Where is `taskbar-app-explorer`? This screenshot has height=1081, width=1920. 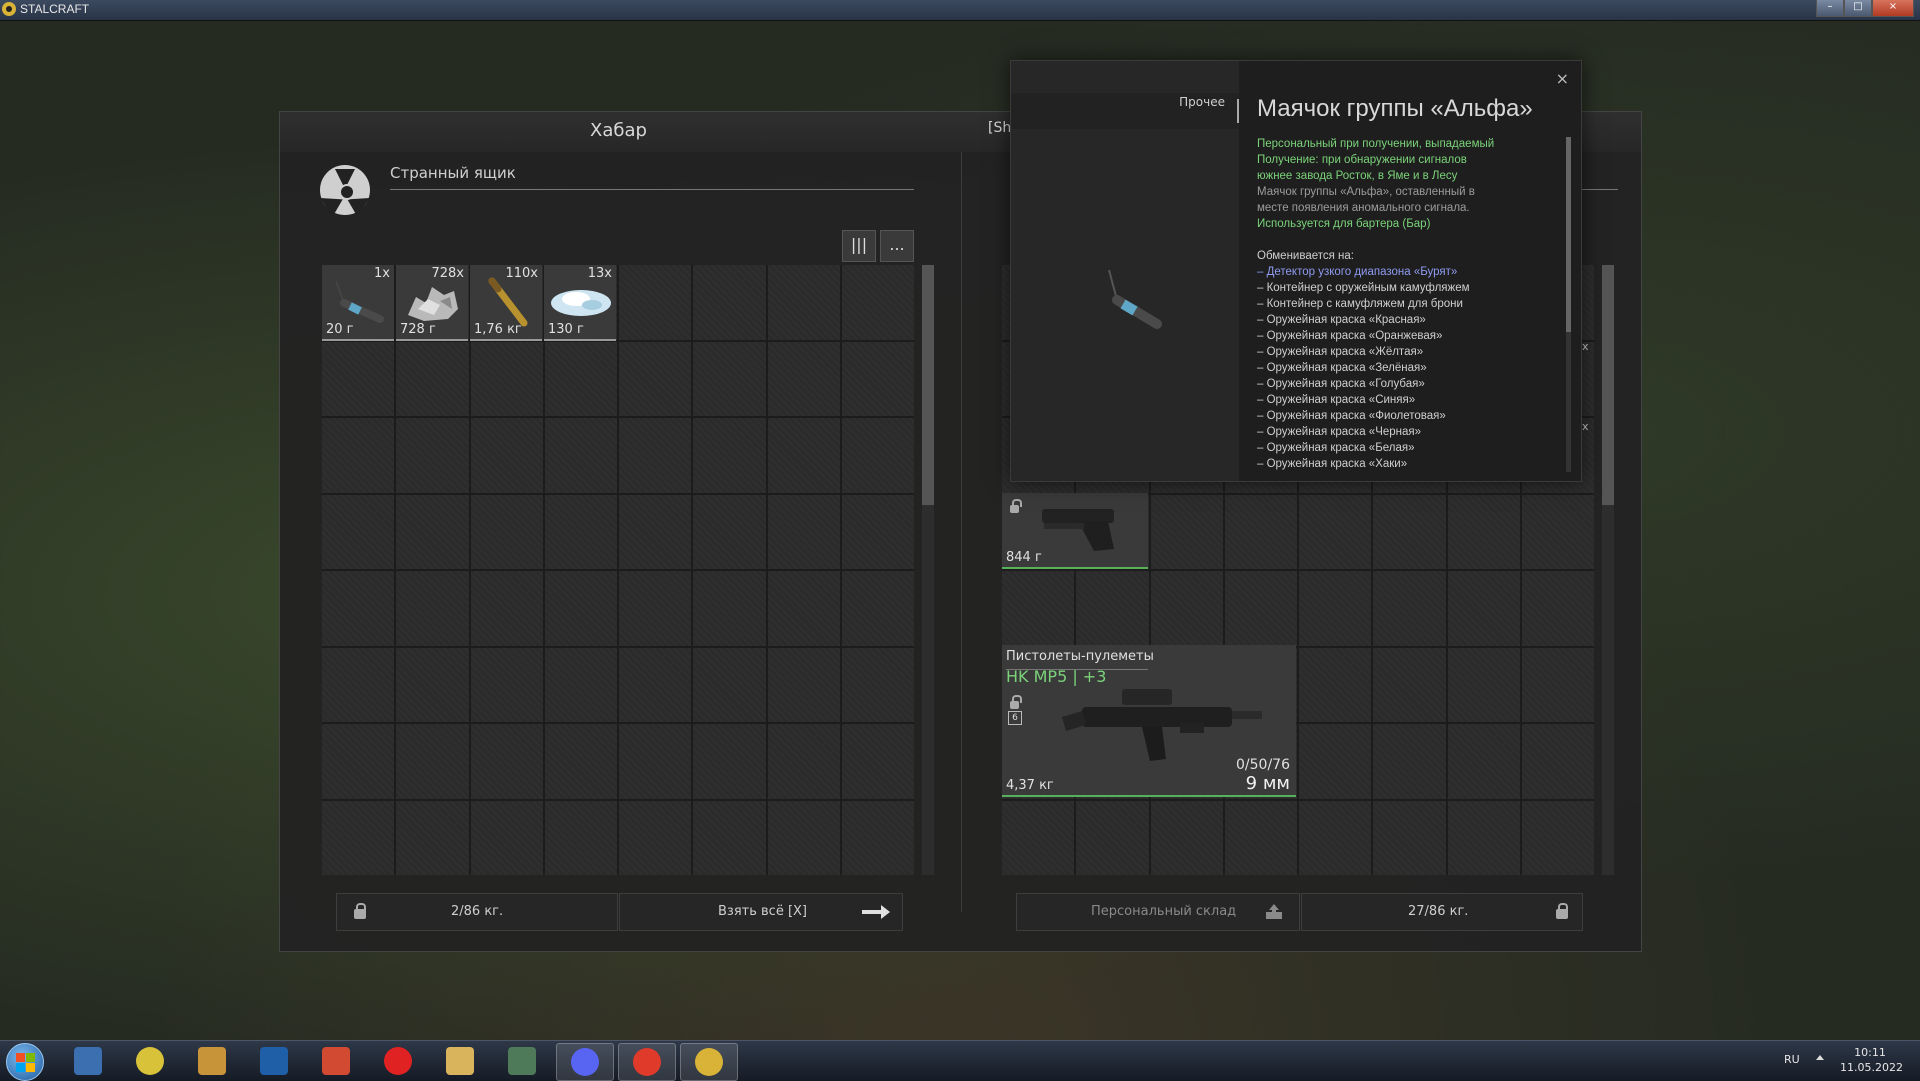
taskbar-app-explorer is located at coordinates (88, 1061).